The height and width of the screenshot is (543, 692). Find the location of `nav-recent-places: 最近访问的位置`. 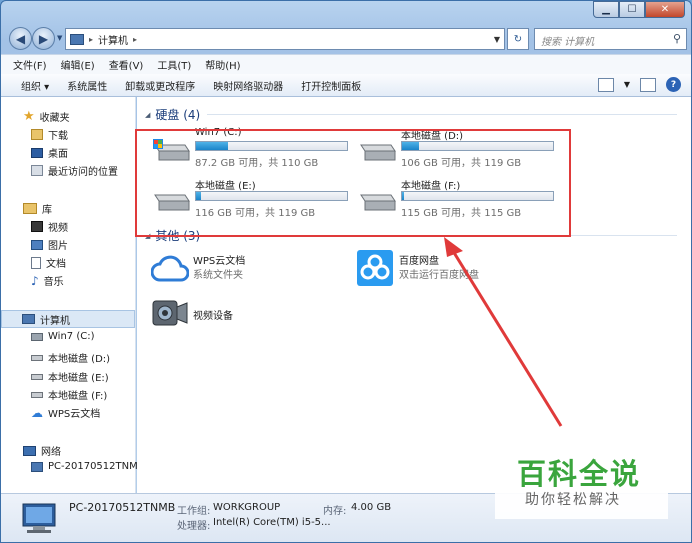

nav-recent-places: 最近访问的位置 is located at coordinates (74, 170).